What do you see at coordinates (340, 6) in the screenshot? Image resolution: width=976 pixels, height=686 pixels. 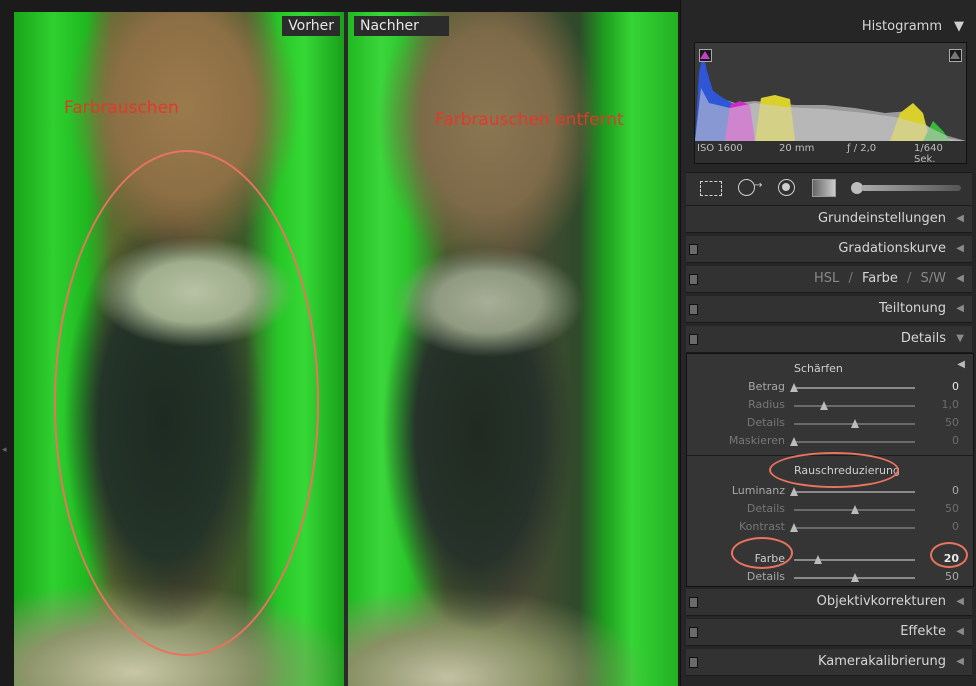 I see `top-strip` at bounding box center [340, 6].